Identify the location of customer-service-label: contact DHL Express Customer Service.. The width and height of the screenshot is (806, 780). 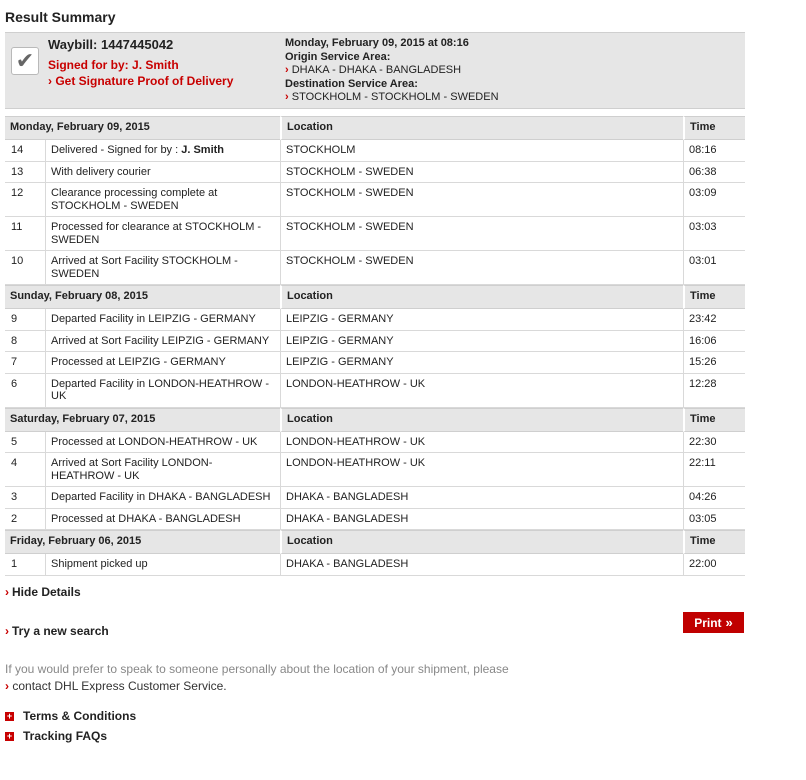
(119, 686).